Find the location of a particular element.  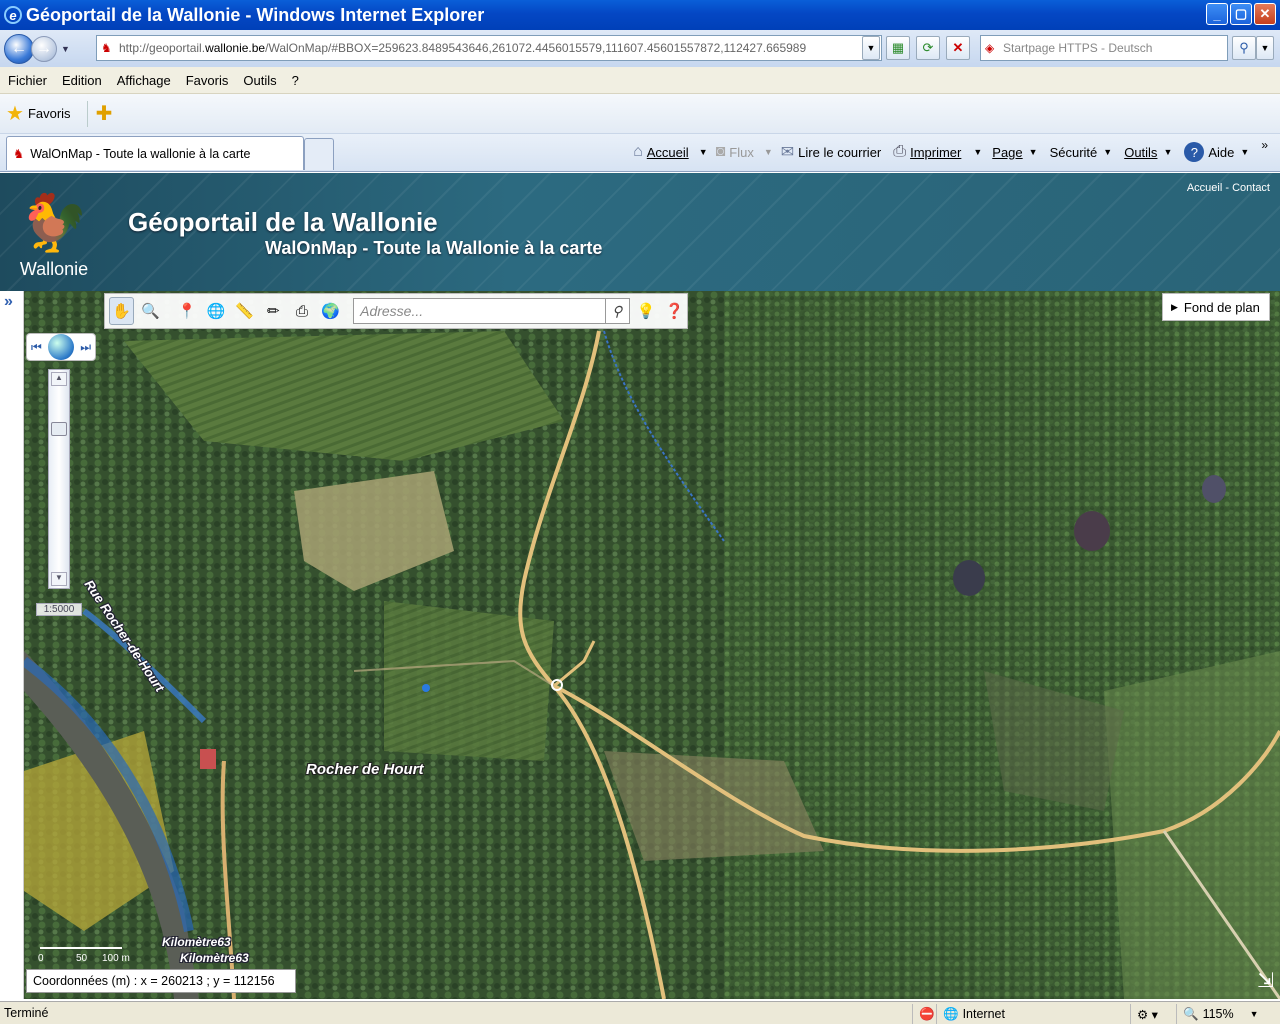

favoris-button: Favoris is located at coordinates (49, 113).